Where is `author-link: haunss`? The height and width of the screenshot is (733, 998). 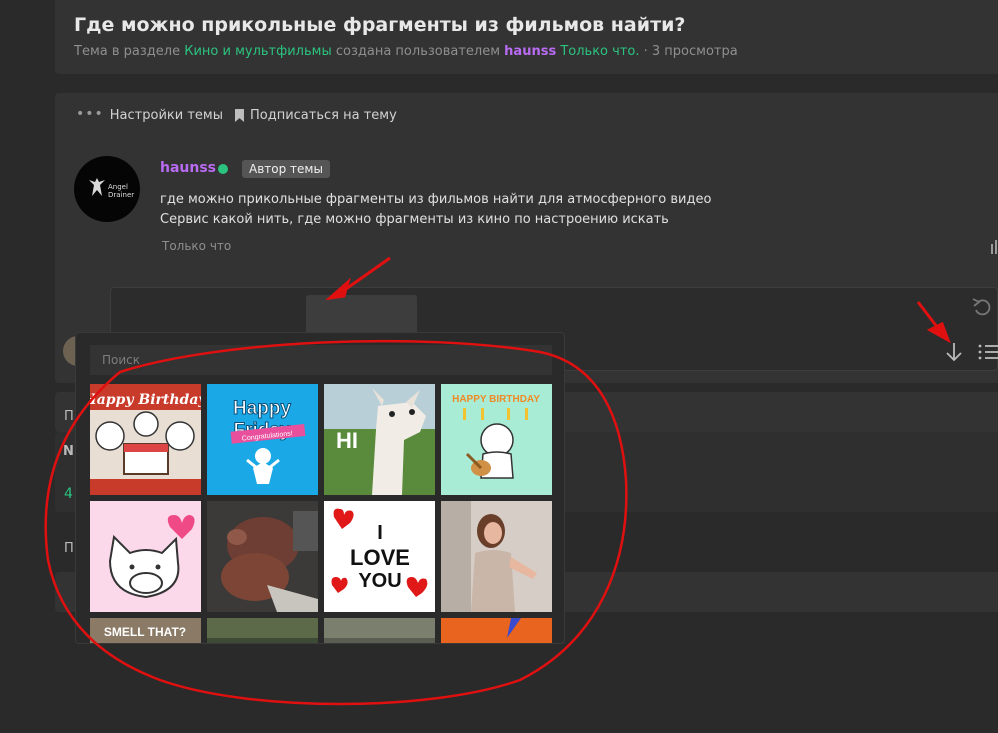
author-link: haunss is located at coordinates (530, 51).